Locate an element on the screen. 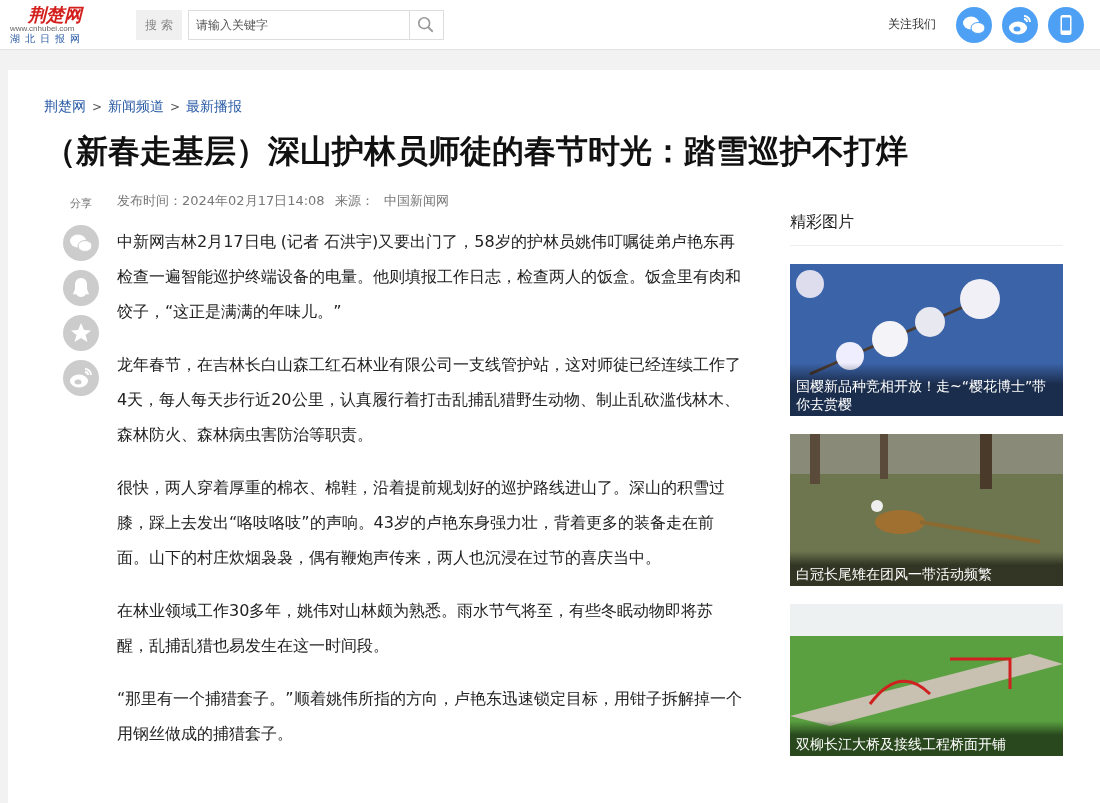 The width and height of the screenshot is (1100, 803). source-name: 中国新闻网 is located at coordinates (416, 201).